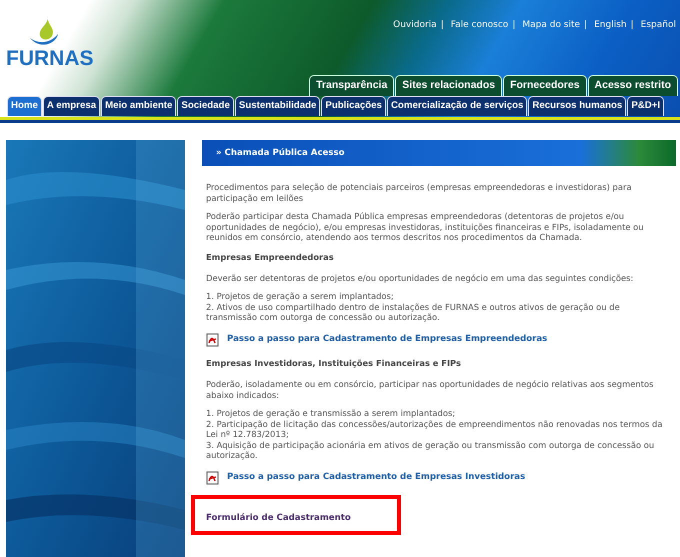  Describe the element at coordinates (435, 429) in the screenshot. I see `list-item: 2. Participação de licitação das concessões/autorizações de empreendimentos não renovadas nos termos da Lei nº 12.783/2013;` at that location.